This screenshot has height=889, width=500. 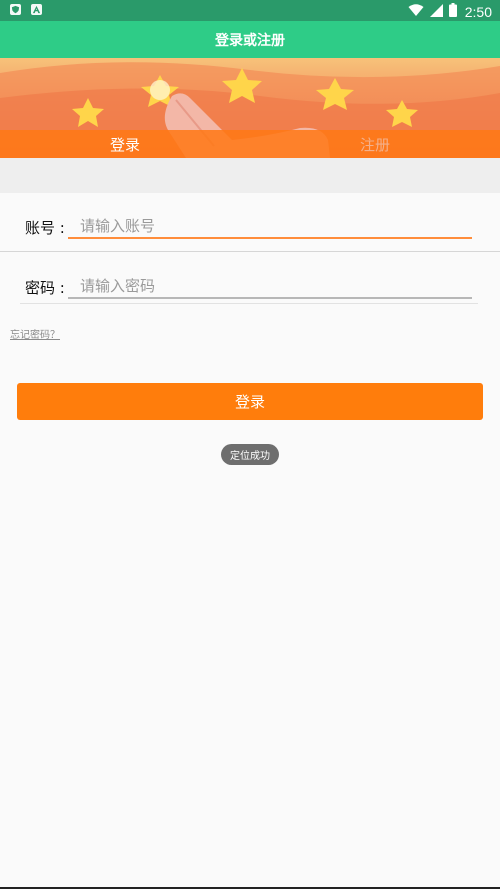 I want to click on toast-message: 定位成功, so click(x=250, y=454).